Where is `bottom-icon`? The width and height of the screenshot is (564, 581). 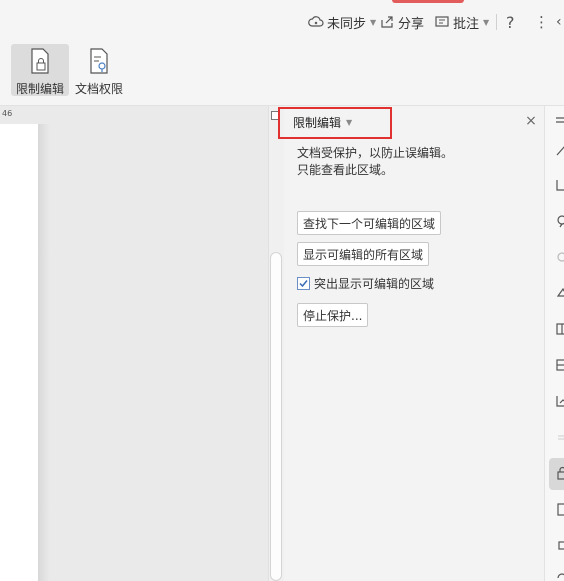
bottom-icon is located at coordinates (559, 574).